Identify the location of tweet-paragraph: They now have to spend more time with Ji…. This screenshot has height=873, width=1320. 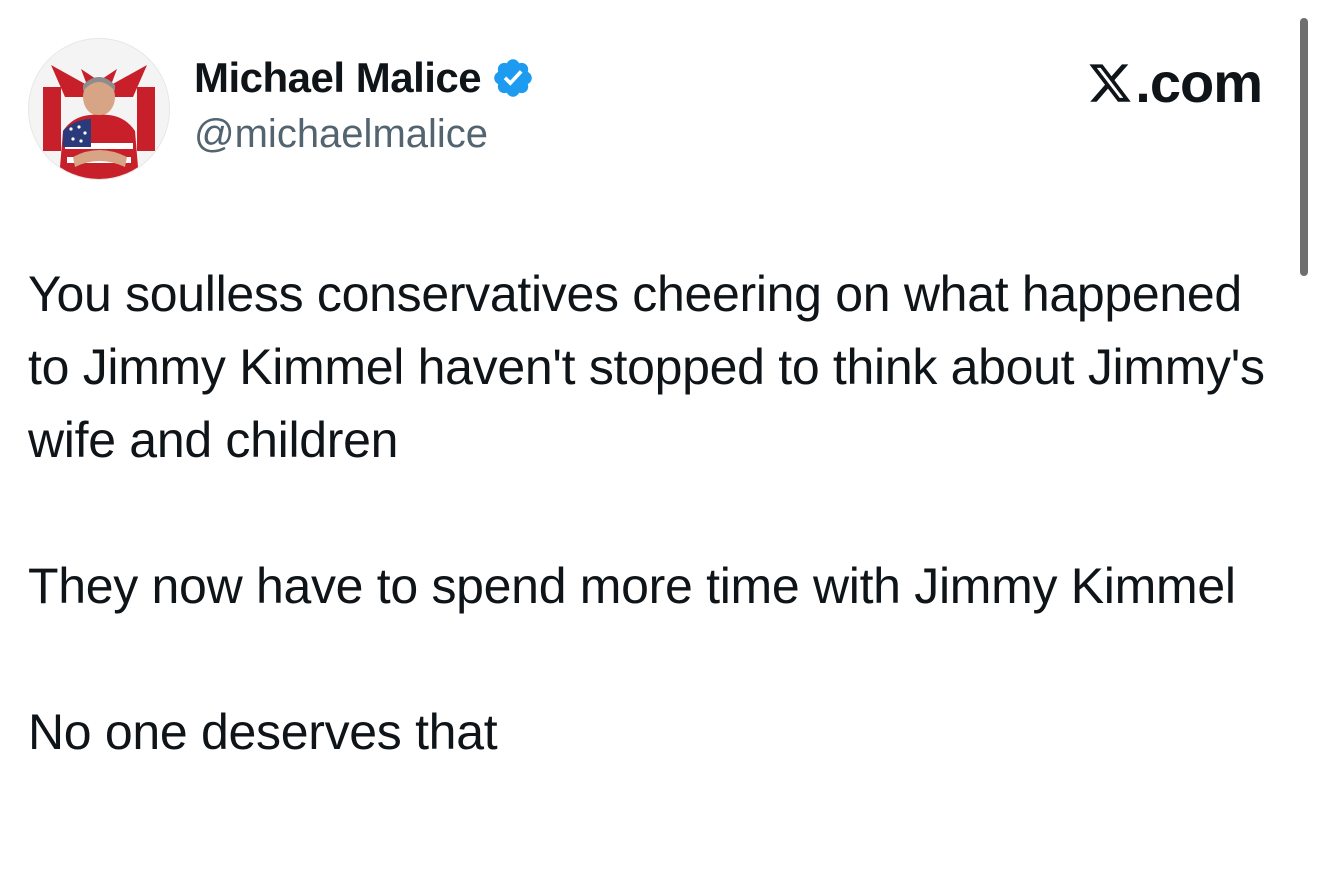
(632, 586).